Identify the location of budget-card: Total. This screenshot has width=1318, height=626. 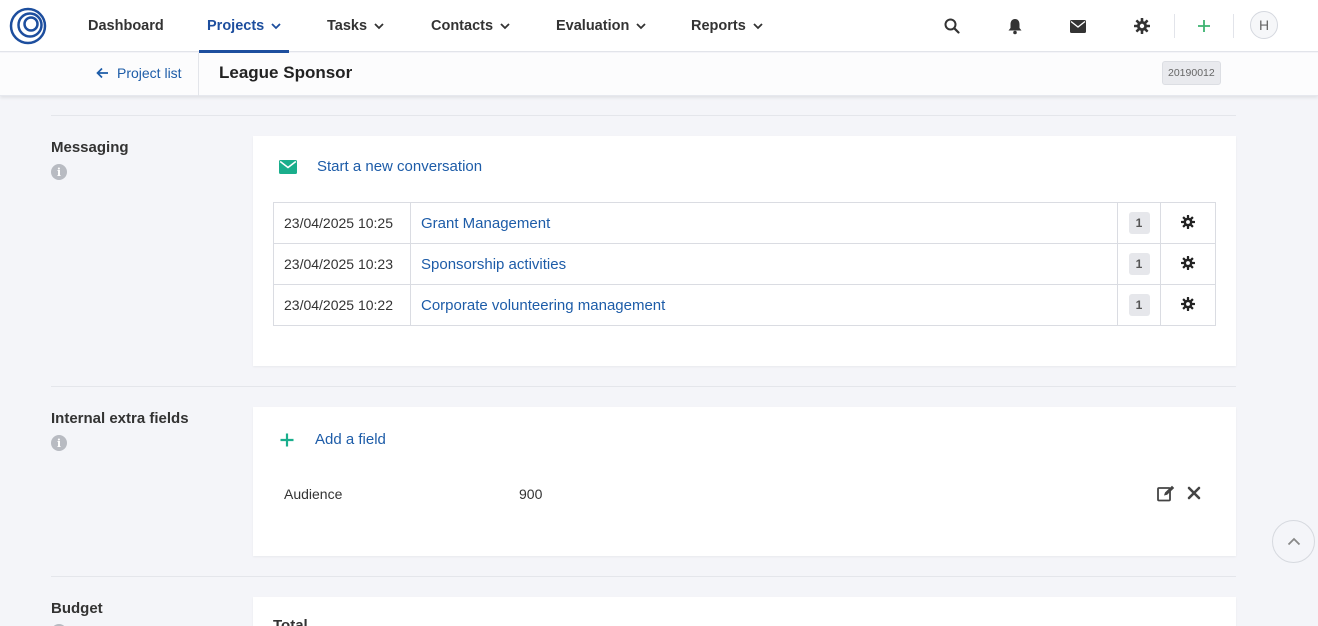
(744, 611).